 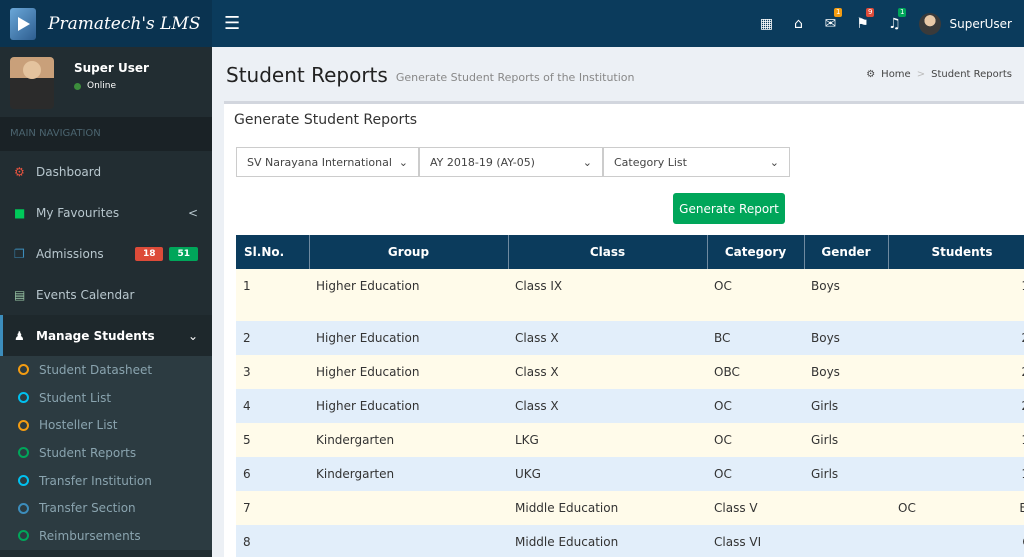 What do you see at coordinates (729, 208) in the screenshot?
I see `generate-report-button: Generate Report` at bounding box center [729, 208].